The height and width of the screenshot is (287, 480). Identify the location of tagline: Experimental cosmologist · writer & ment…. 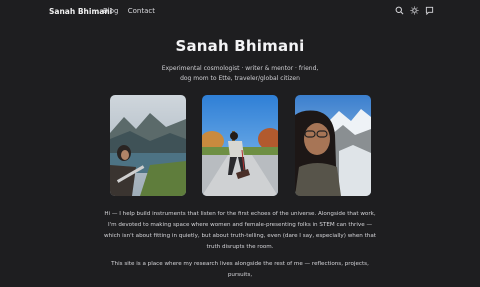
(240, 74).